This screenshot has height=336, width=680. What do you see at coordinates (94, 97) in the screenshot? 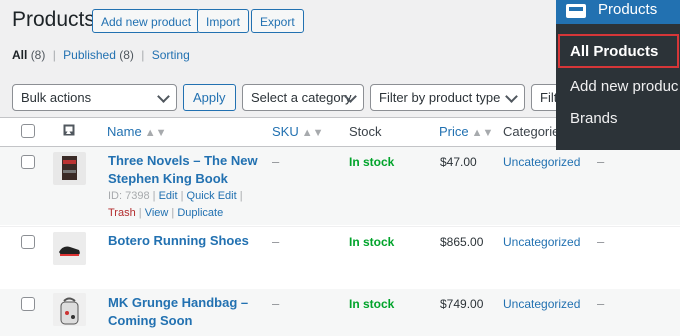
I see `bulk-actions-select: Bulk actions` at bounding box center [94, 97].